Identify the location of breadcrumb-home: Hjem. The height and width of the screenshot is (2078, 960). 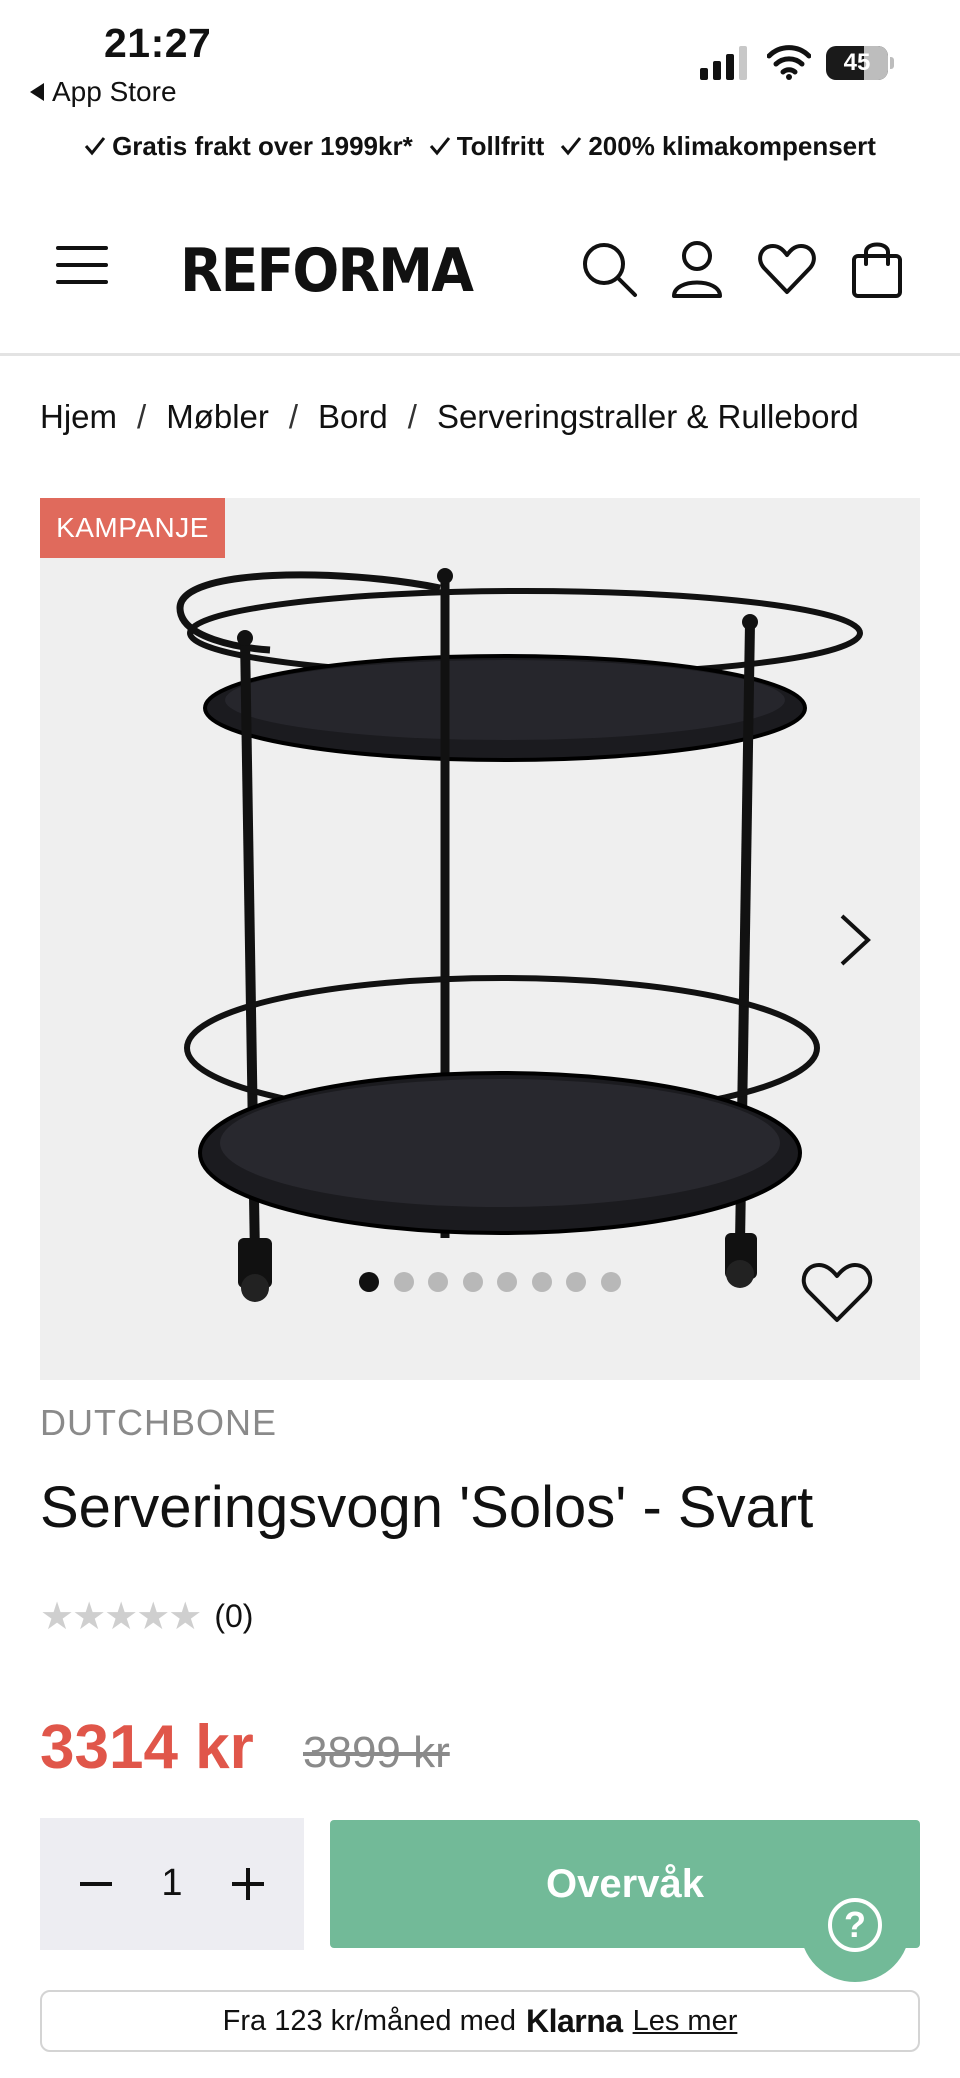
(78, 417).